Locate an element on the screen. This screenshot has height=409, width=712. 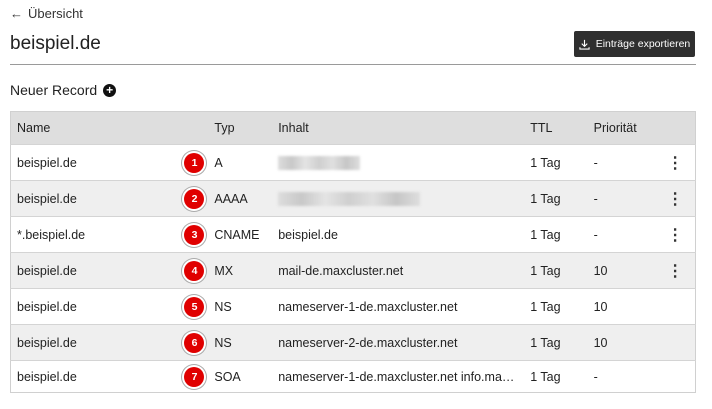
record-number-badge: 3 is located at coordinates (194, 234).